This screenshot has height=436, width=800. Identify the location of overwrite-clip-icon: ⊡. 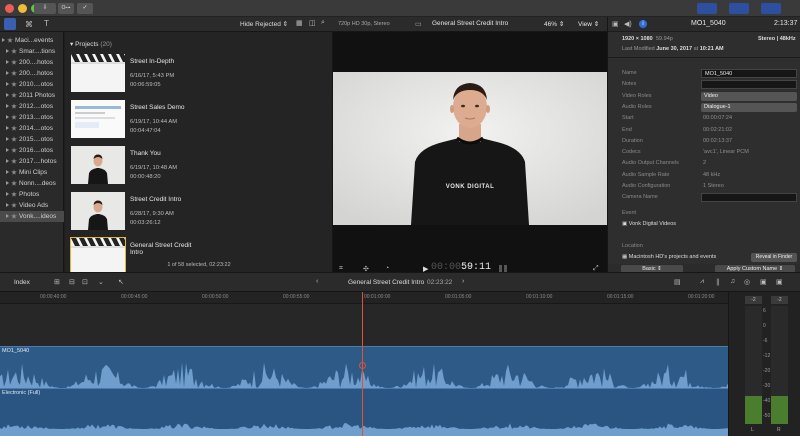
(85, 282).